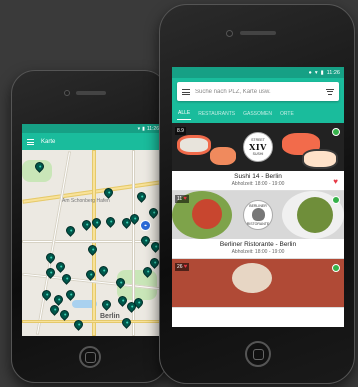 This screenshot has width=358, height=387. Describe the element at coordinates (110, 316) in the screenshot. I see `map-city-label: Berlin` at that location.